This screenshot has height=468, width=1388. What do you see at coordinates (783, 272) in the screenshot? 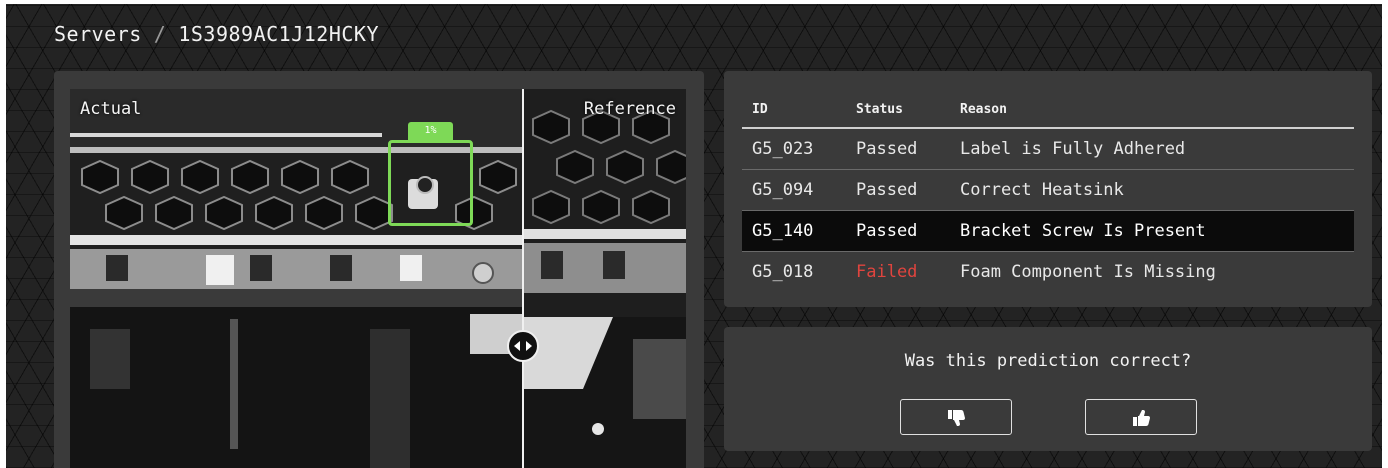
I see `row-id: G5_018` at bounding box center [783, 272].